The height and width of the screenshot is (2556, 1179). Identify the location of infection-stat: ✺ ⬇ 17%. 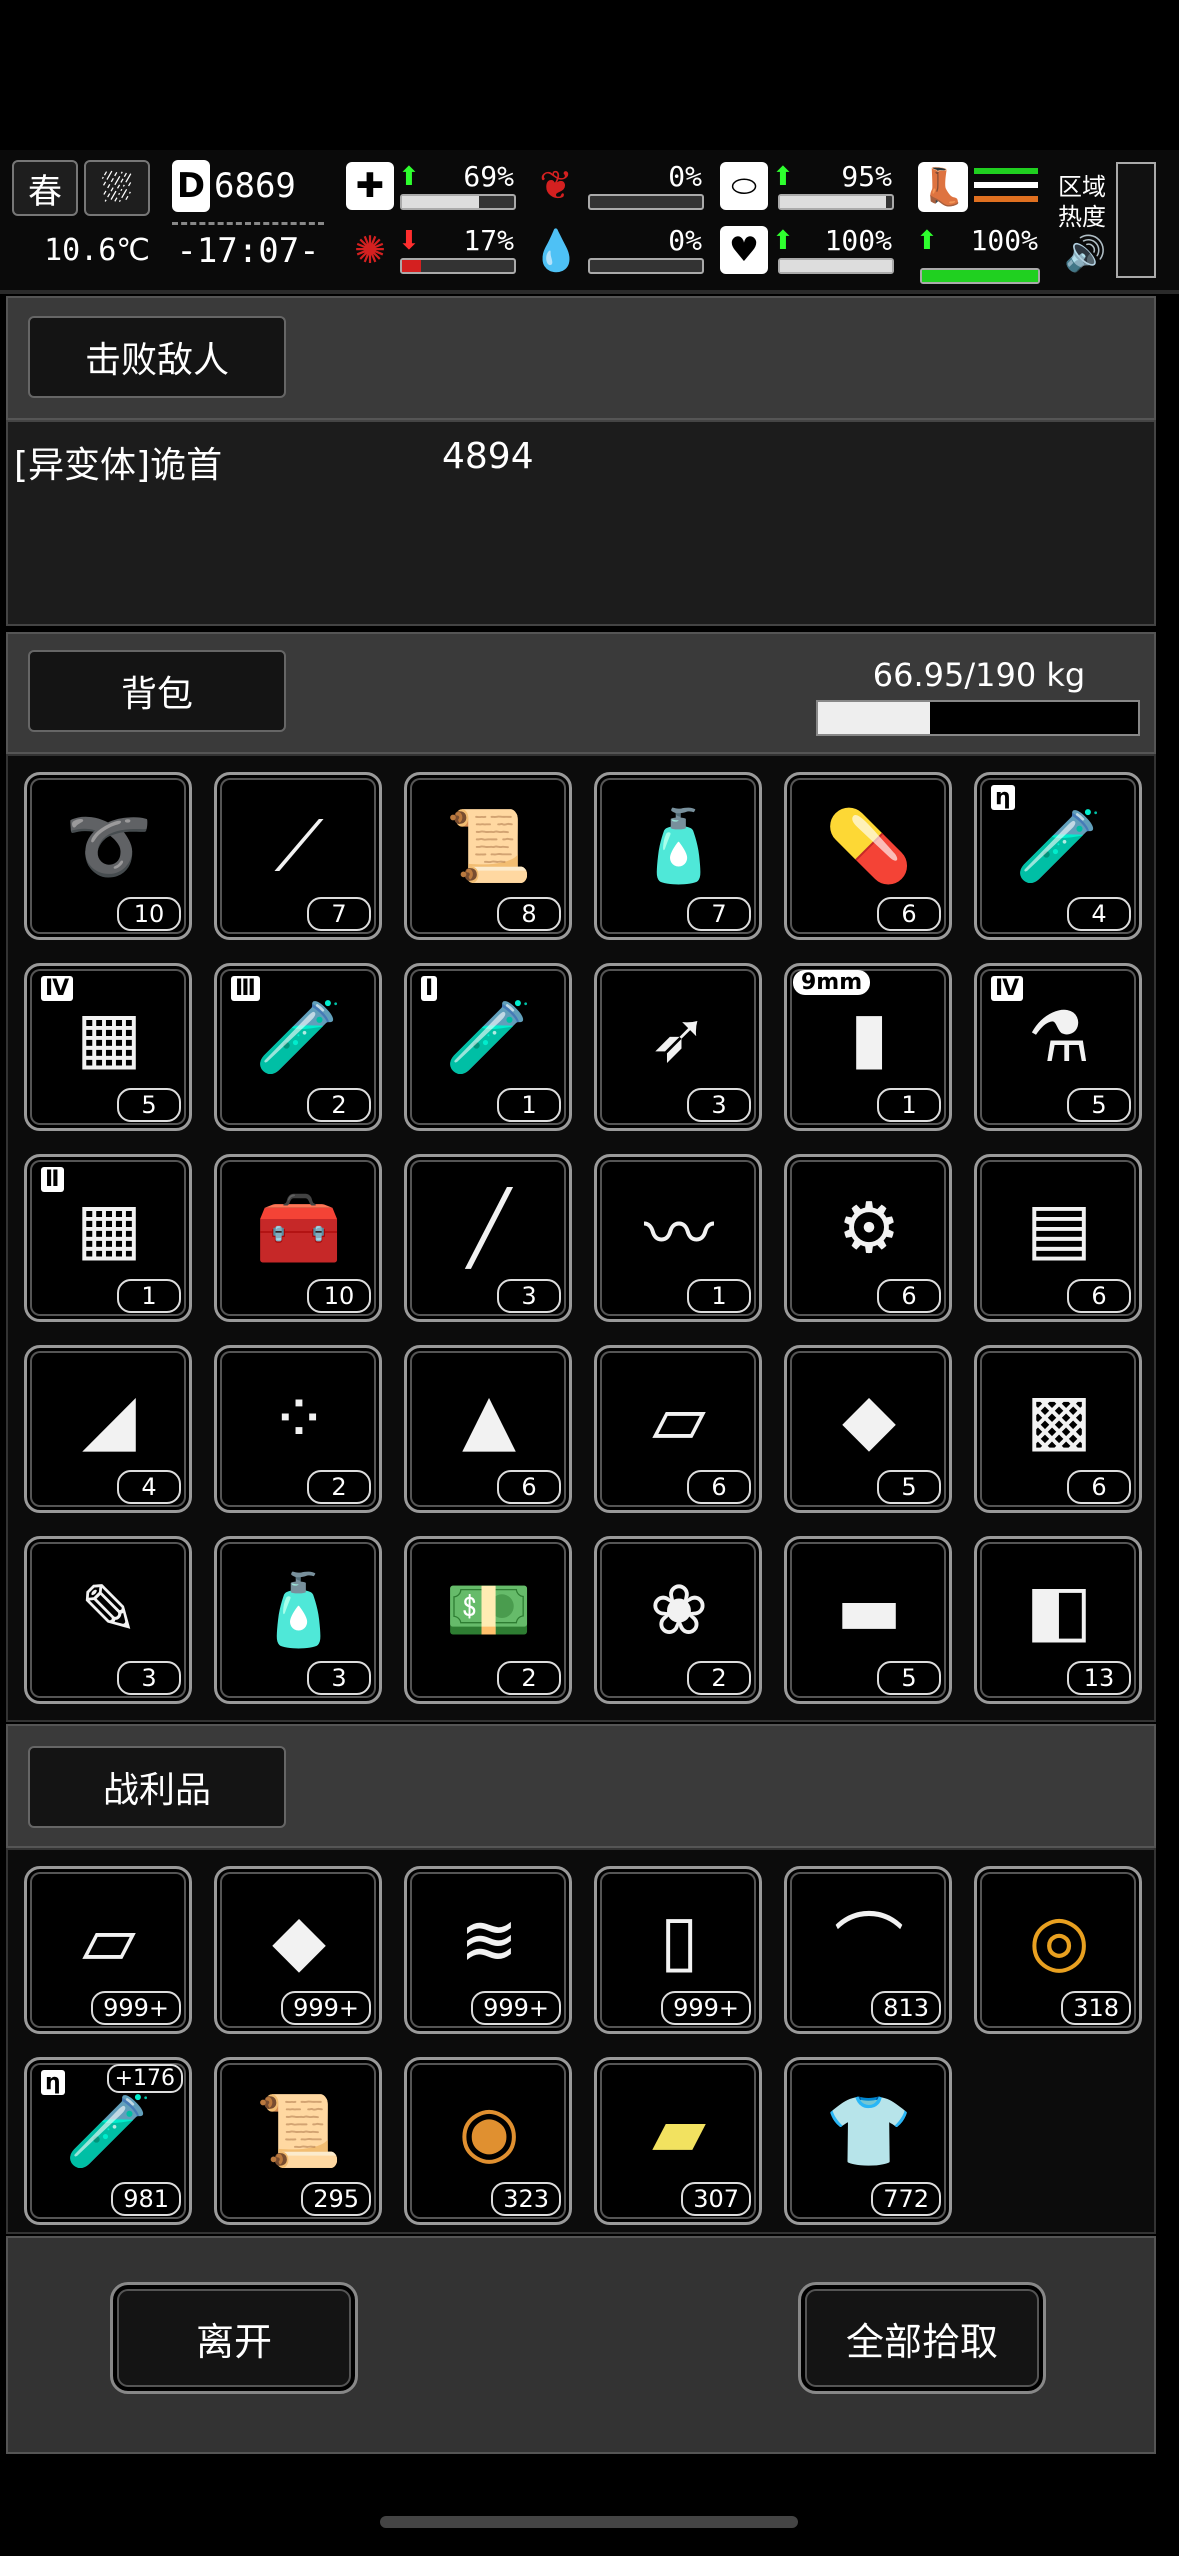
(432, 252).